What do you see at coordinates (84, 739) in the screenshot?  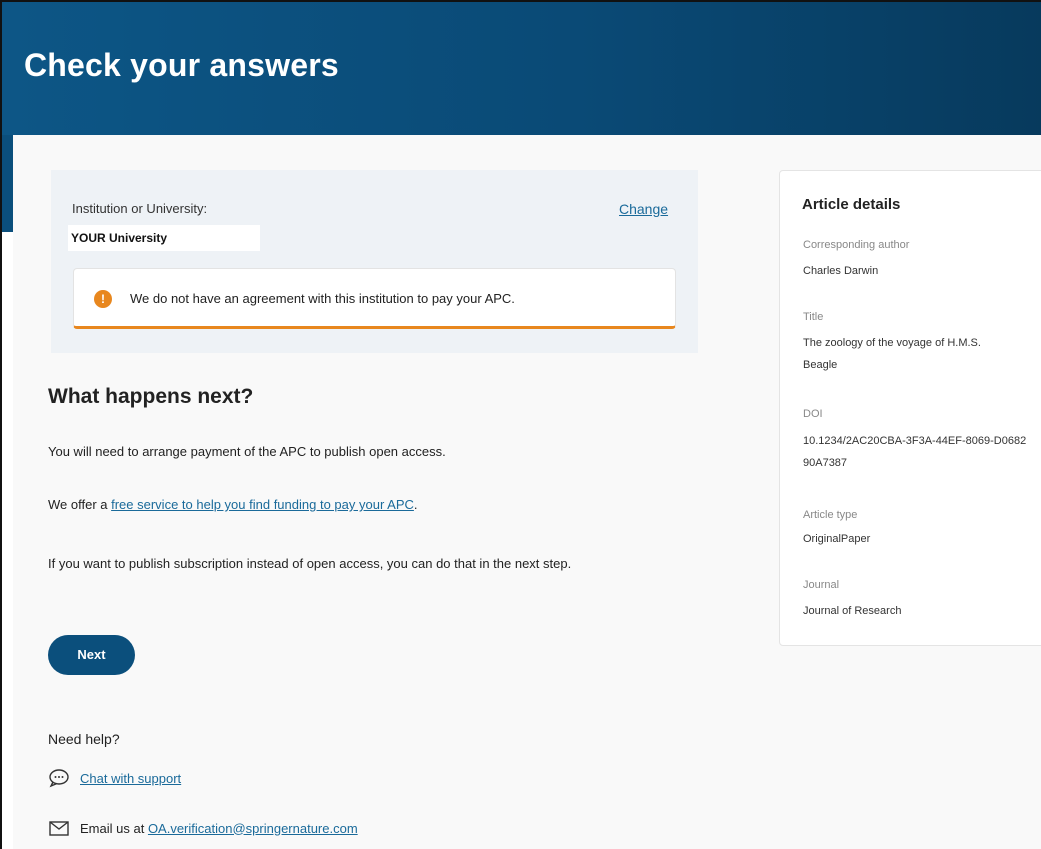 I see `help-heading: Need help?` at bounding box center [84, 739].